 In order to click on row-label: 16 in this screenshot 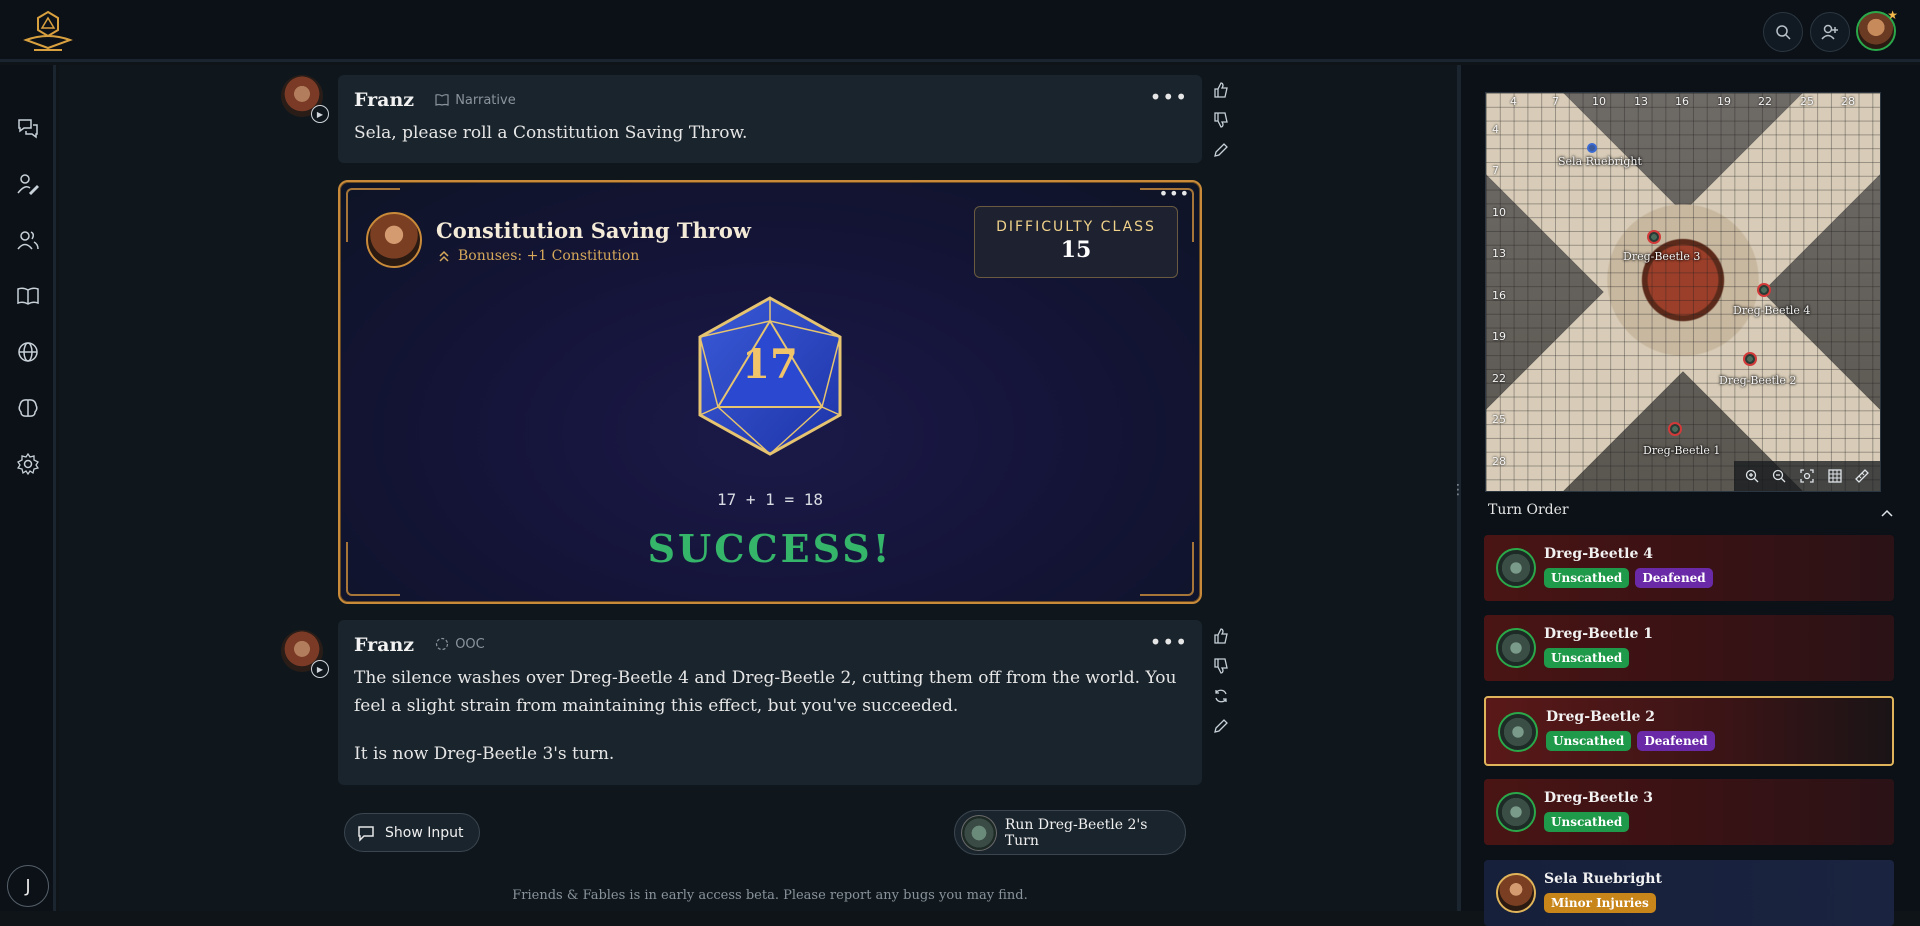, I will do `click(1499, 295)`.